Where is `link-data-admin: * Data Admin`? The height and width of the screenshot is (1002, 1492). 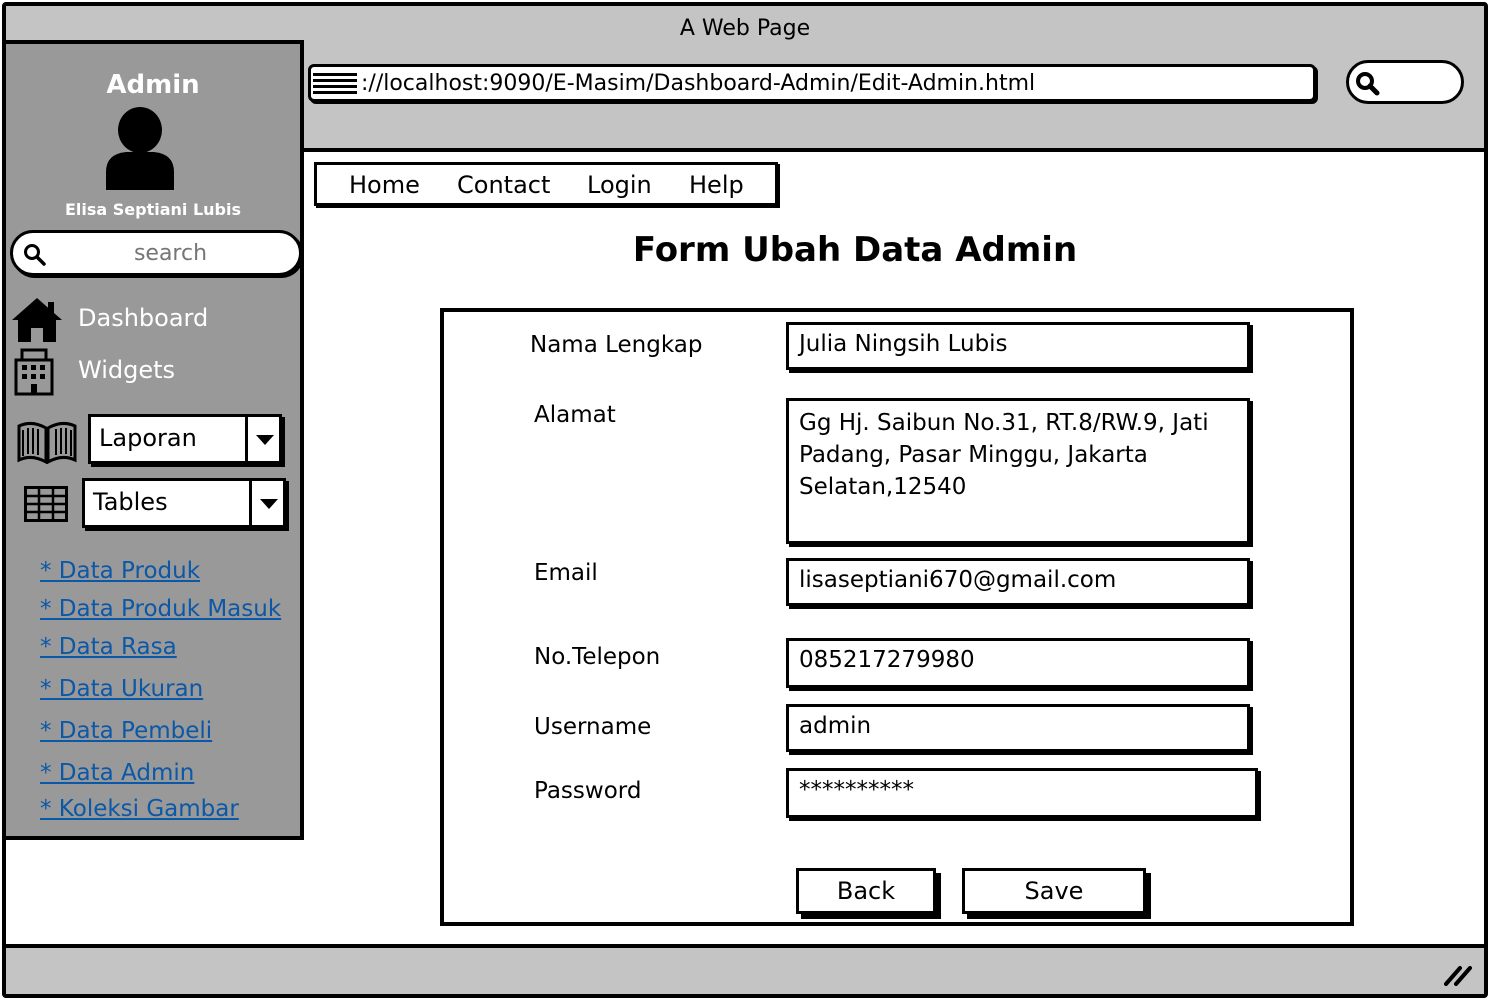
link-data-admin: * Data Admin is located at coordinates (117, 773).